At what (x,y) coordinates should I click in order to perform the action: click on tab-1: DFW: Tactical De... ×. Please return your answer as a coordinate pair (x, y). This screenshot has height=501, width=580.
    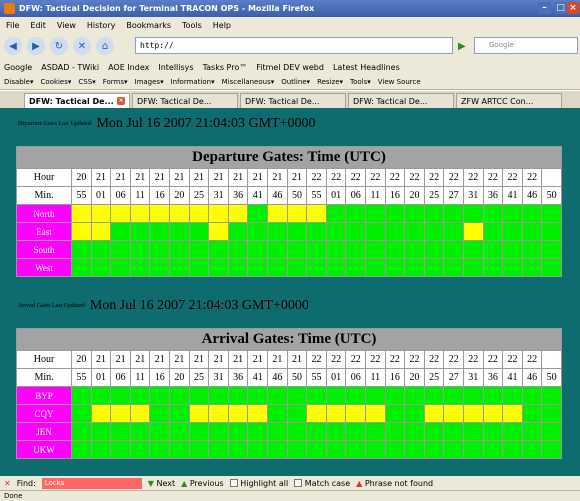
    Looking at the image, I should click on (77, 100).